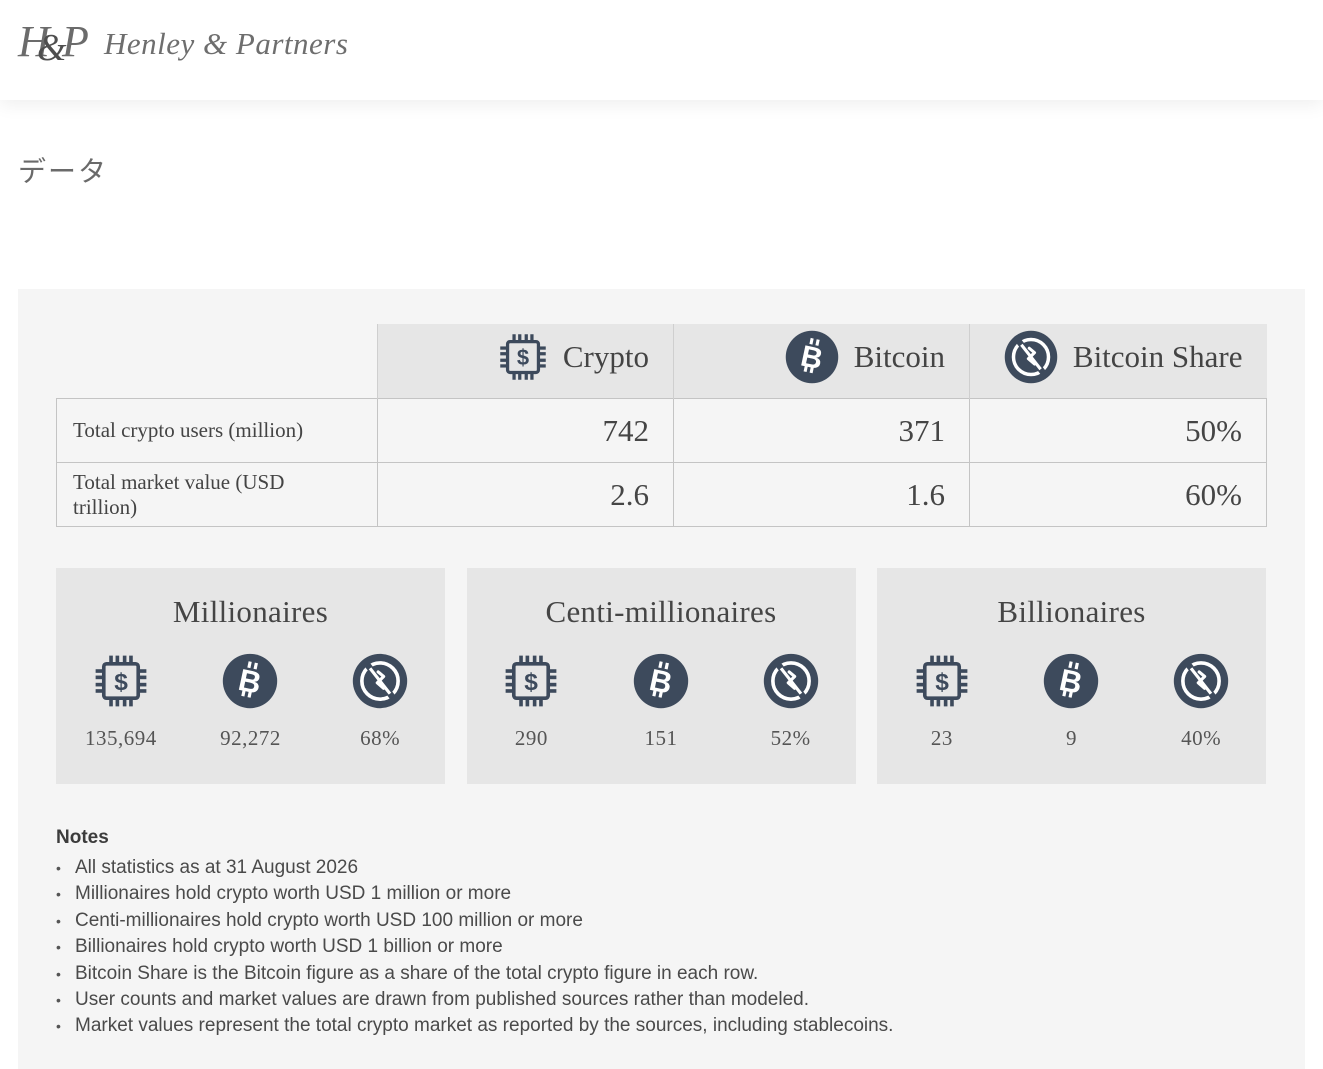 The width and height of the screenshot is (1323, 1069). Describe the element at coordinates (217, 494) in the screenshot. I see `row-label: Total market value (USD trillion)` at that location.